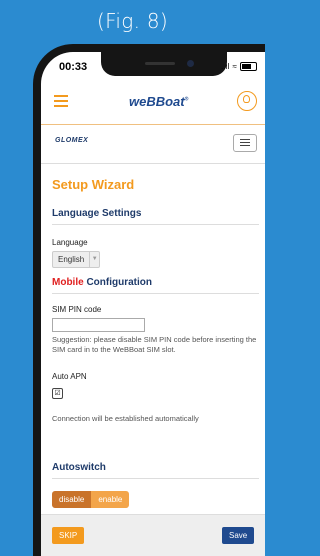 The image size is (320, 556). I want to click on camera, so click(190, 63).